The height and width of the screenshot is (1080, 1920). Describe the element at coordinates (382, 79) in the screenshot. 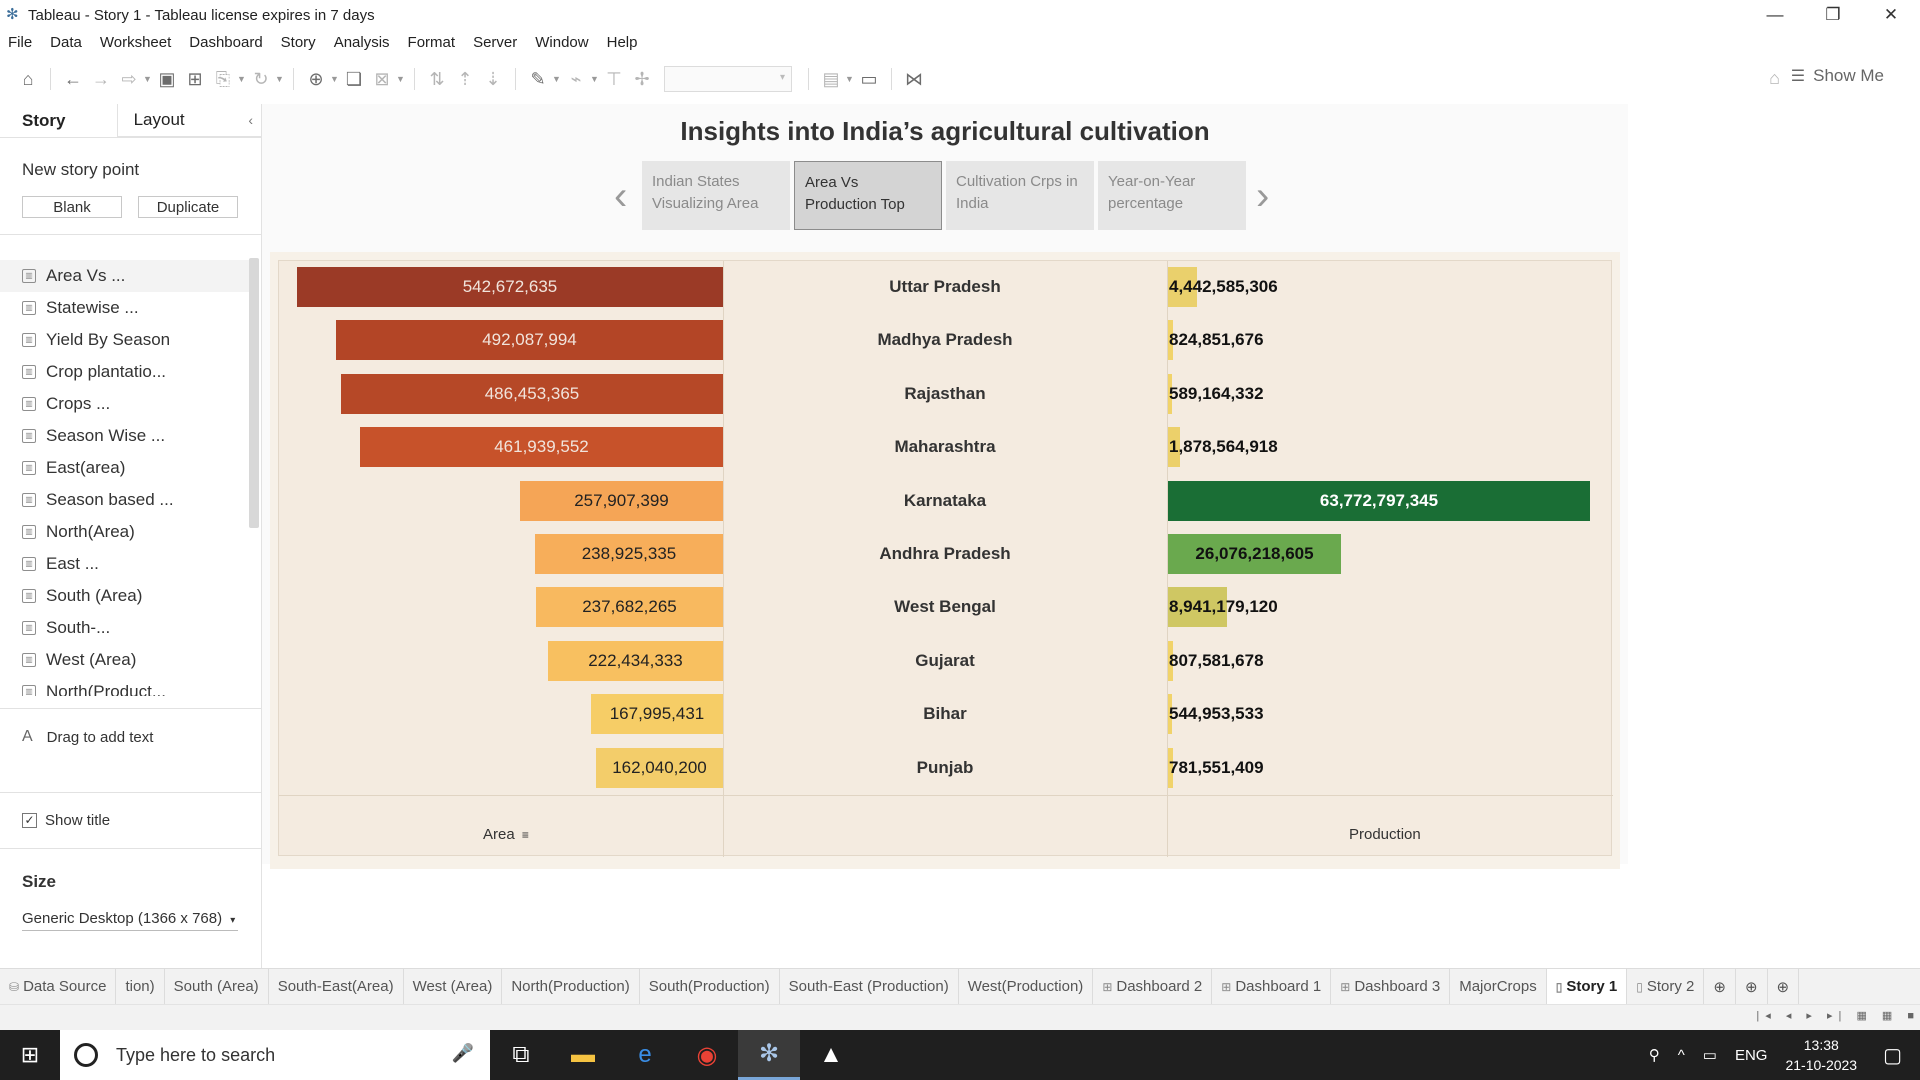

I see `clear-sheet-icon: ⊠` at that location.